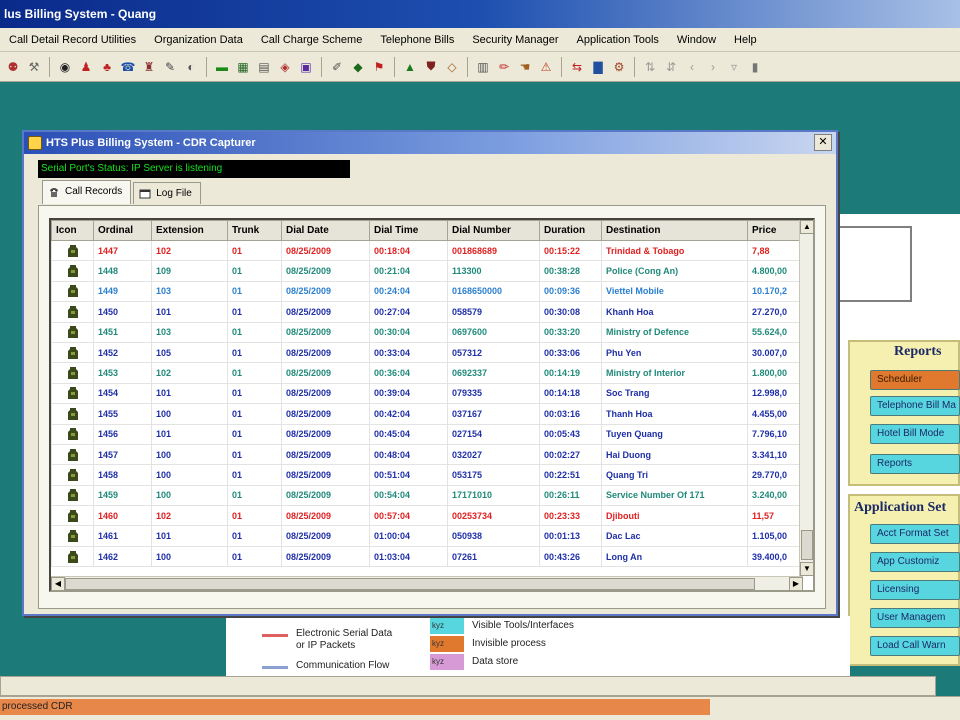  Describe the element at coordinates (546, 67) in the screenshot. I see `alarm-icon: ⚠` at that location.